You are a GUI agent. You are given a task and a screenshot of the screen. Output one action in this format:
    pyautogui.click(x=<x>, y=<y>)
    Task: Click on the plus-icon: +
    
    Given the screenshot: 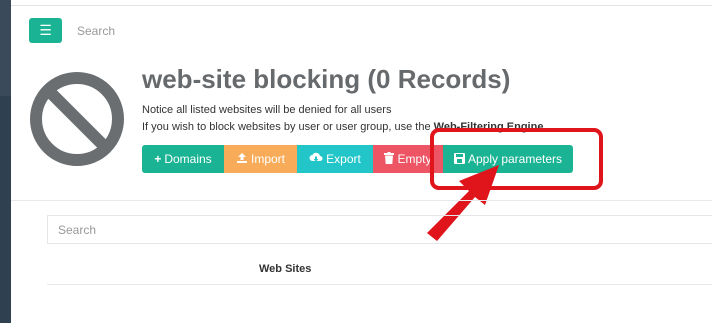 What is the action you would take?
    pyautogui.click(x=158, y=159)
    